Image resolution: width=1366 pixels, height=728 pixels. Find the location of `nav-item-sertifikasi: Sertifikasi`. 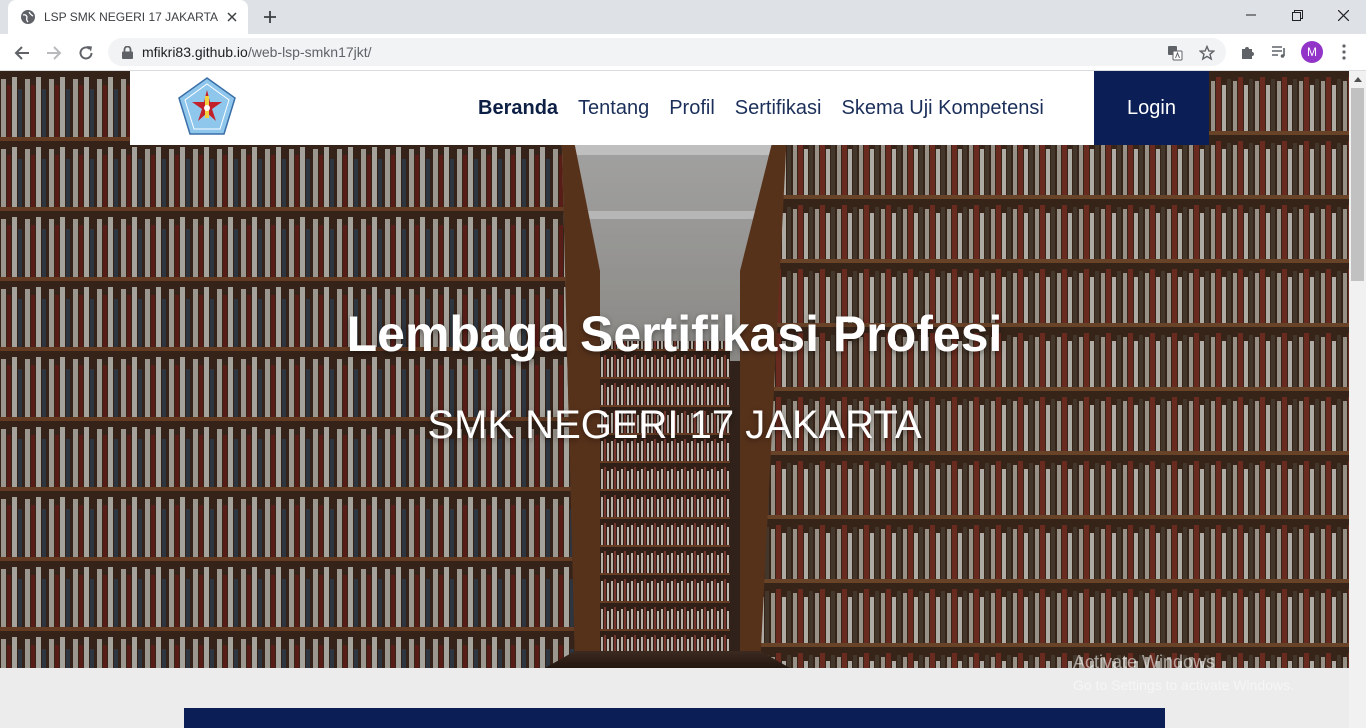

nav-item-sertifikasi: Sertifikasi is located at coordinates (778, 108).